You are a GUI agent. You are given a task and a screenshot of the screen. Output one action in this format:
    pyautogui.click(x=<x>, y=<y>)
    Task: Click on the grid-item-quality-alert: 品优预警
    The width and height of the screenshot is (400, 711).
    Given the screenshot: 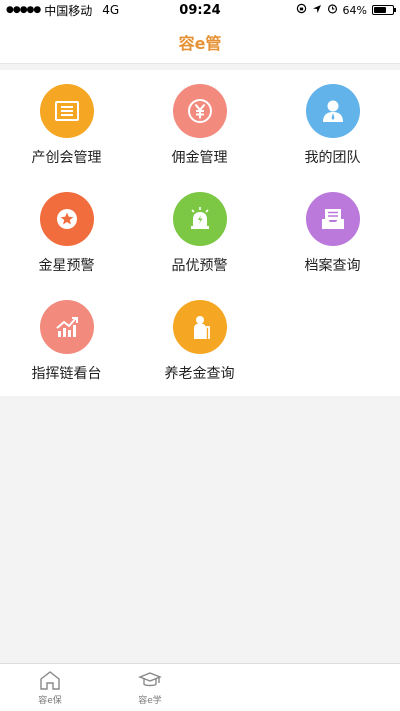 What is the action you would take?
    pyautogui.click(x=199, y=230)
    